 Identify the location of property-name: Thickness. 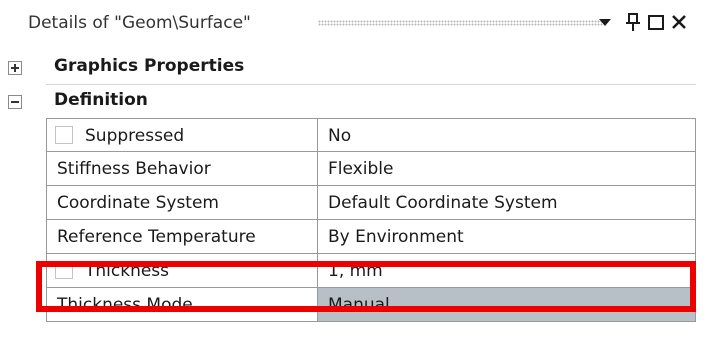
(127, 271).